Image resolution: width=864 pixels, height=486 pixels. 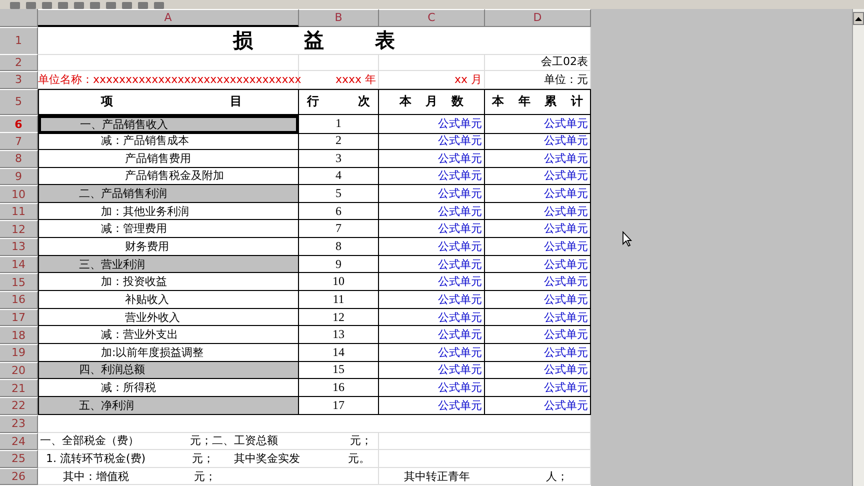 What do you see at coordinates (364, 101) in the screenshot?
I see `column-title: 次` at bounding box center [364, 101].